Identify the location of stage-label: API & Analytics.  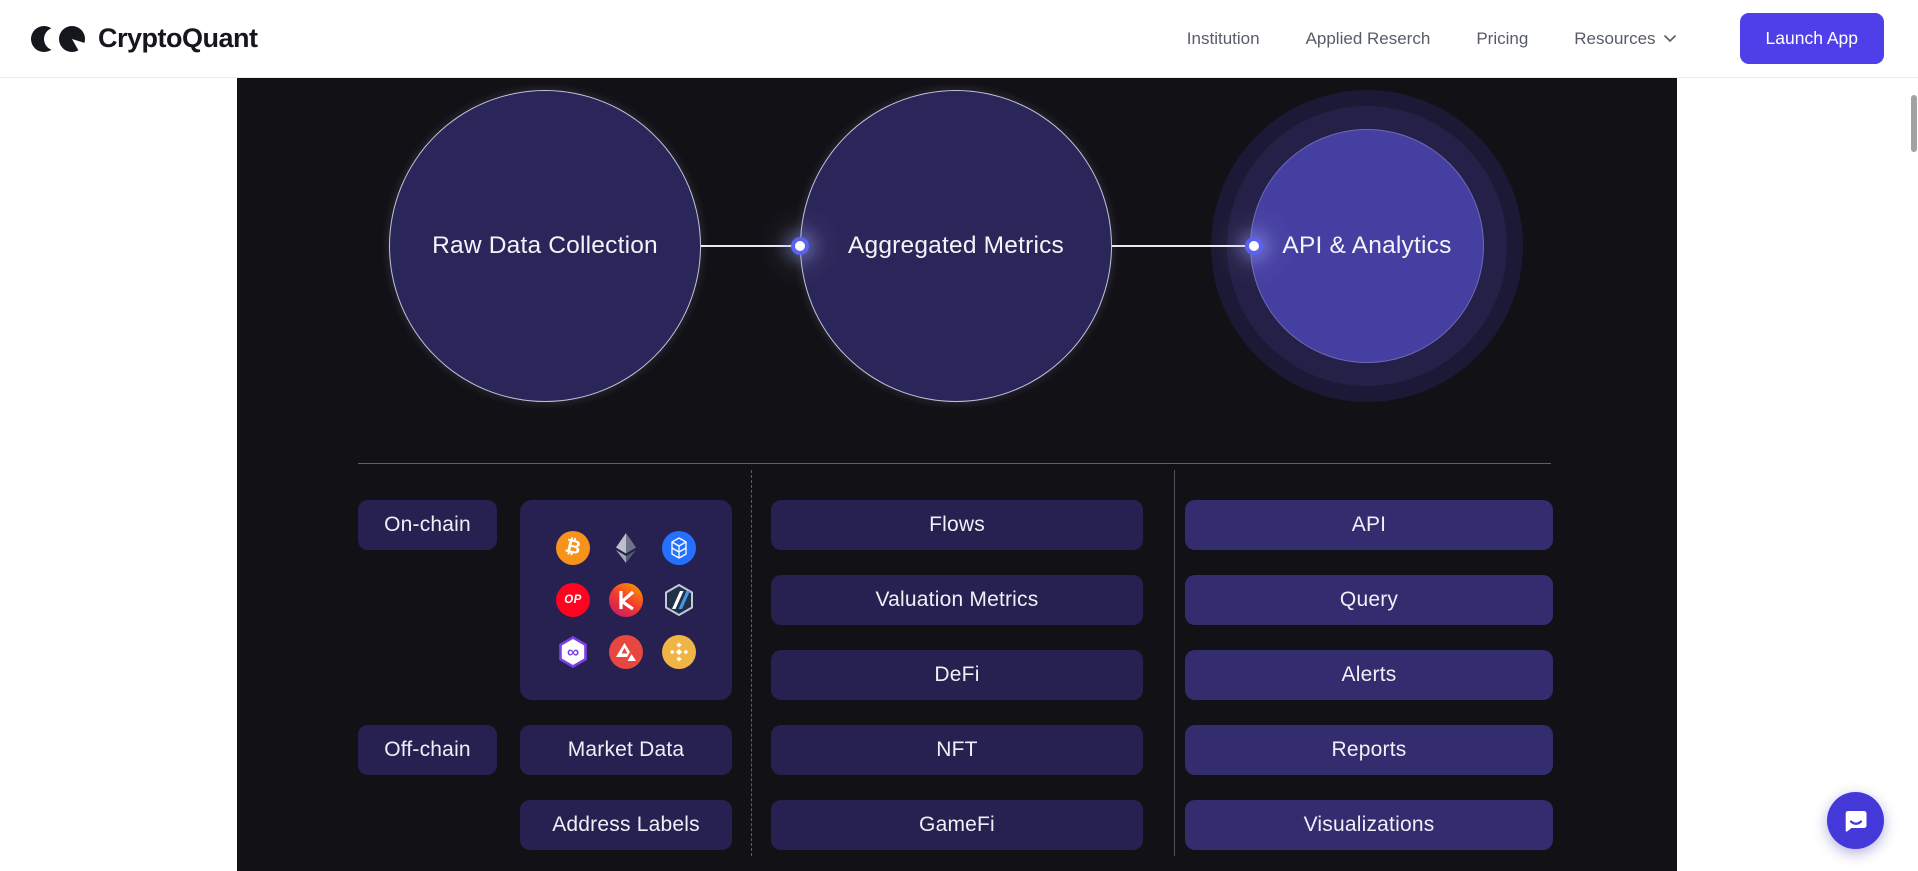
(1367, 245).